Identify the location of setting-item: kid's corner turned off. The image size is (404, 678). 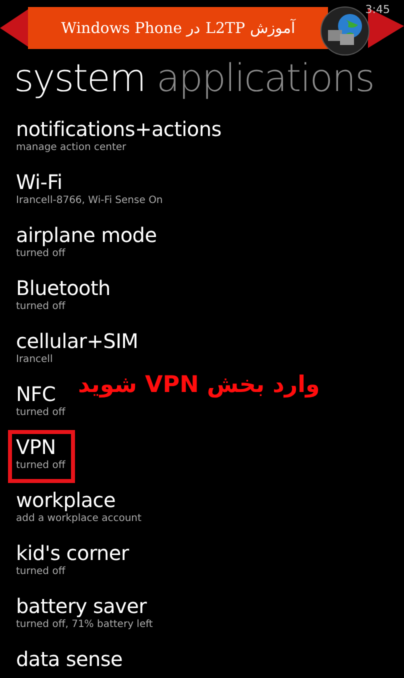
(71, 562).